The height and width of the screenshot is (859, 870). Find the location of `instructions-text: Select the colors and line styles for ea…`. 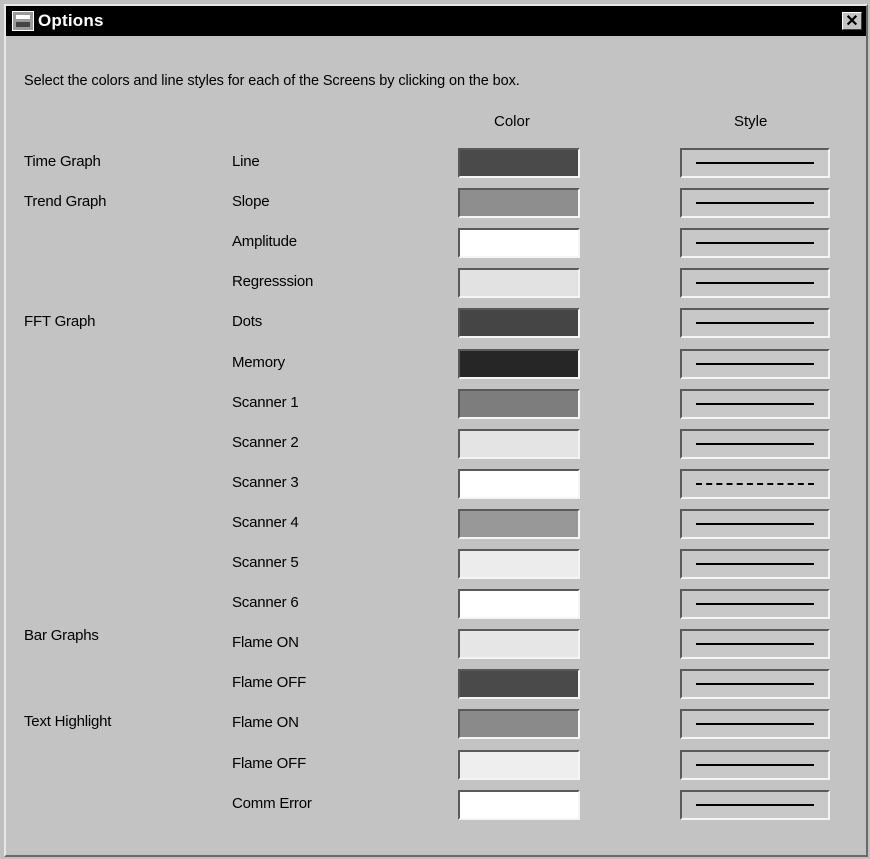

instructions-text: Select the colors and line styles for ea… is located at coordinates (272, 81).